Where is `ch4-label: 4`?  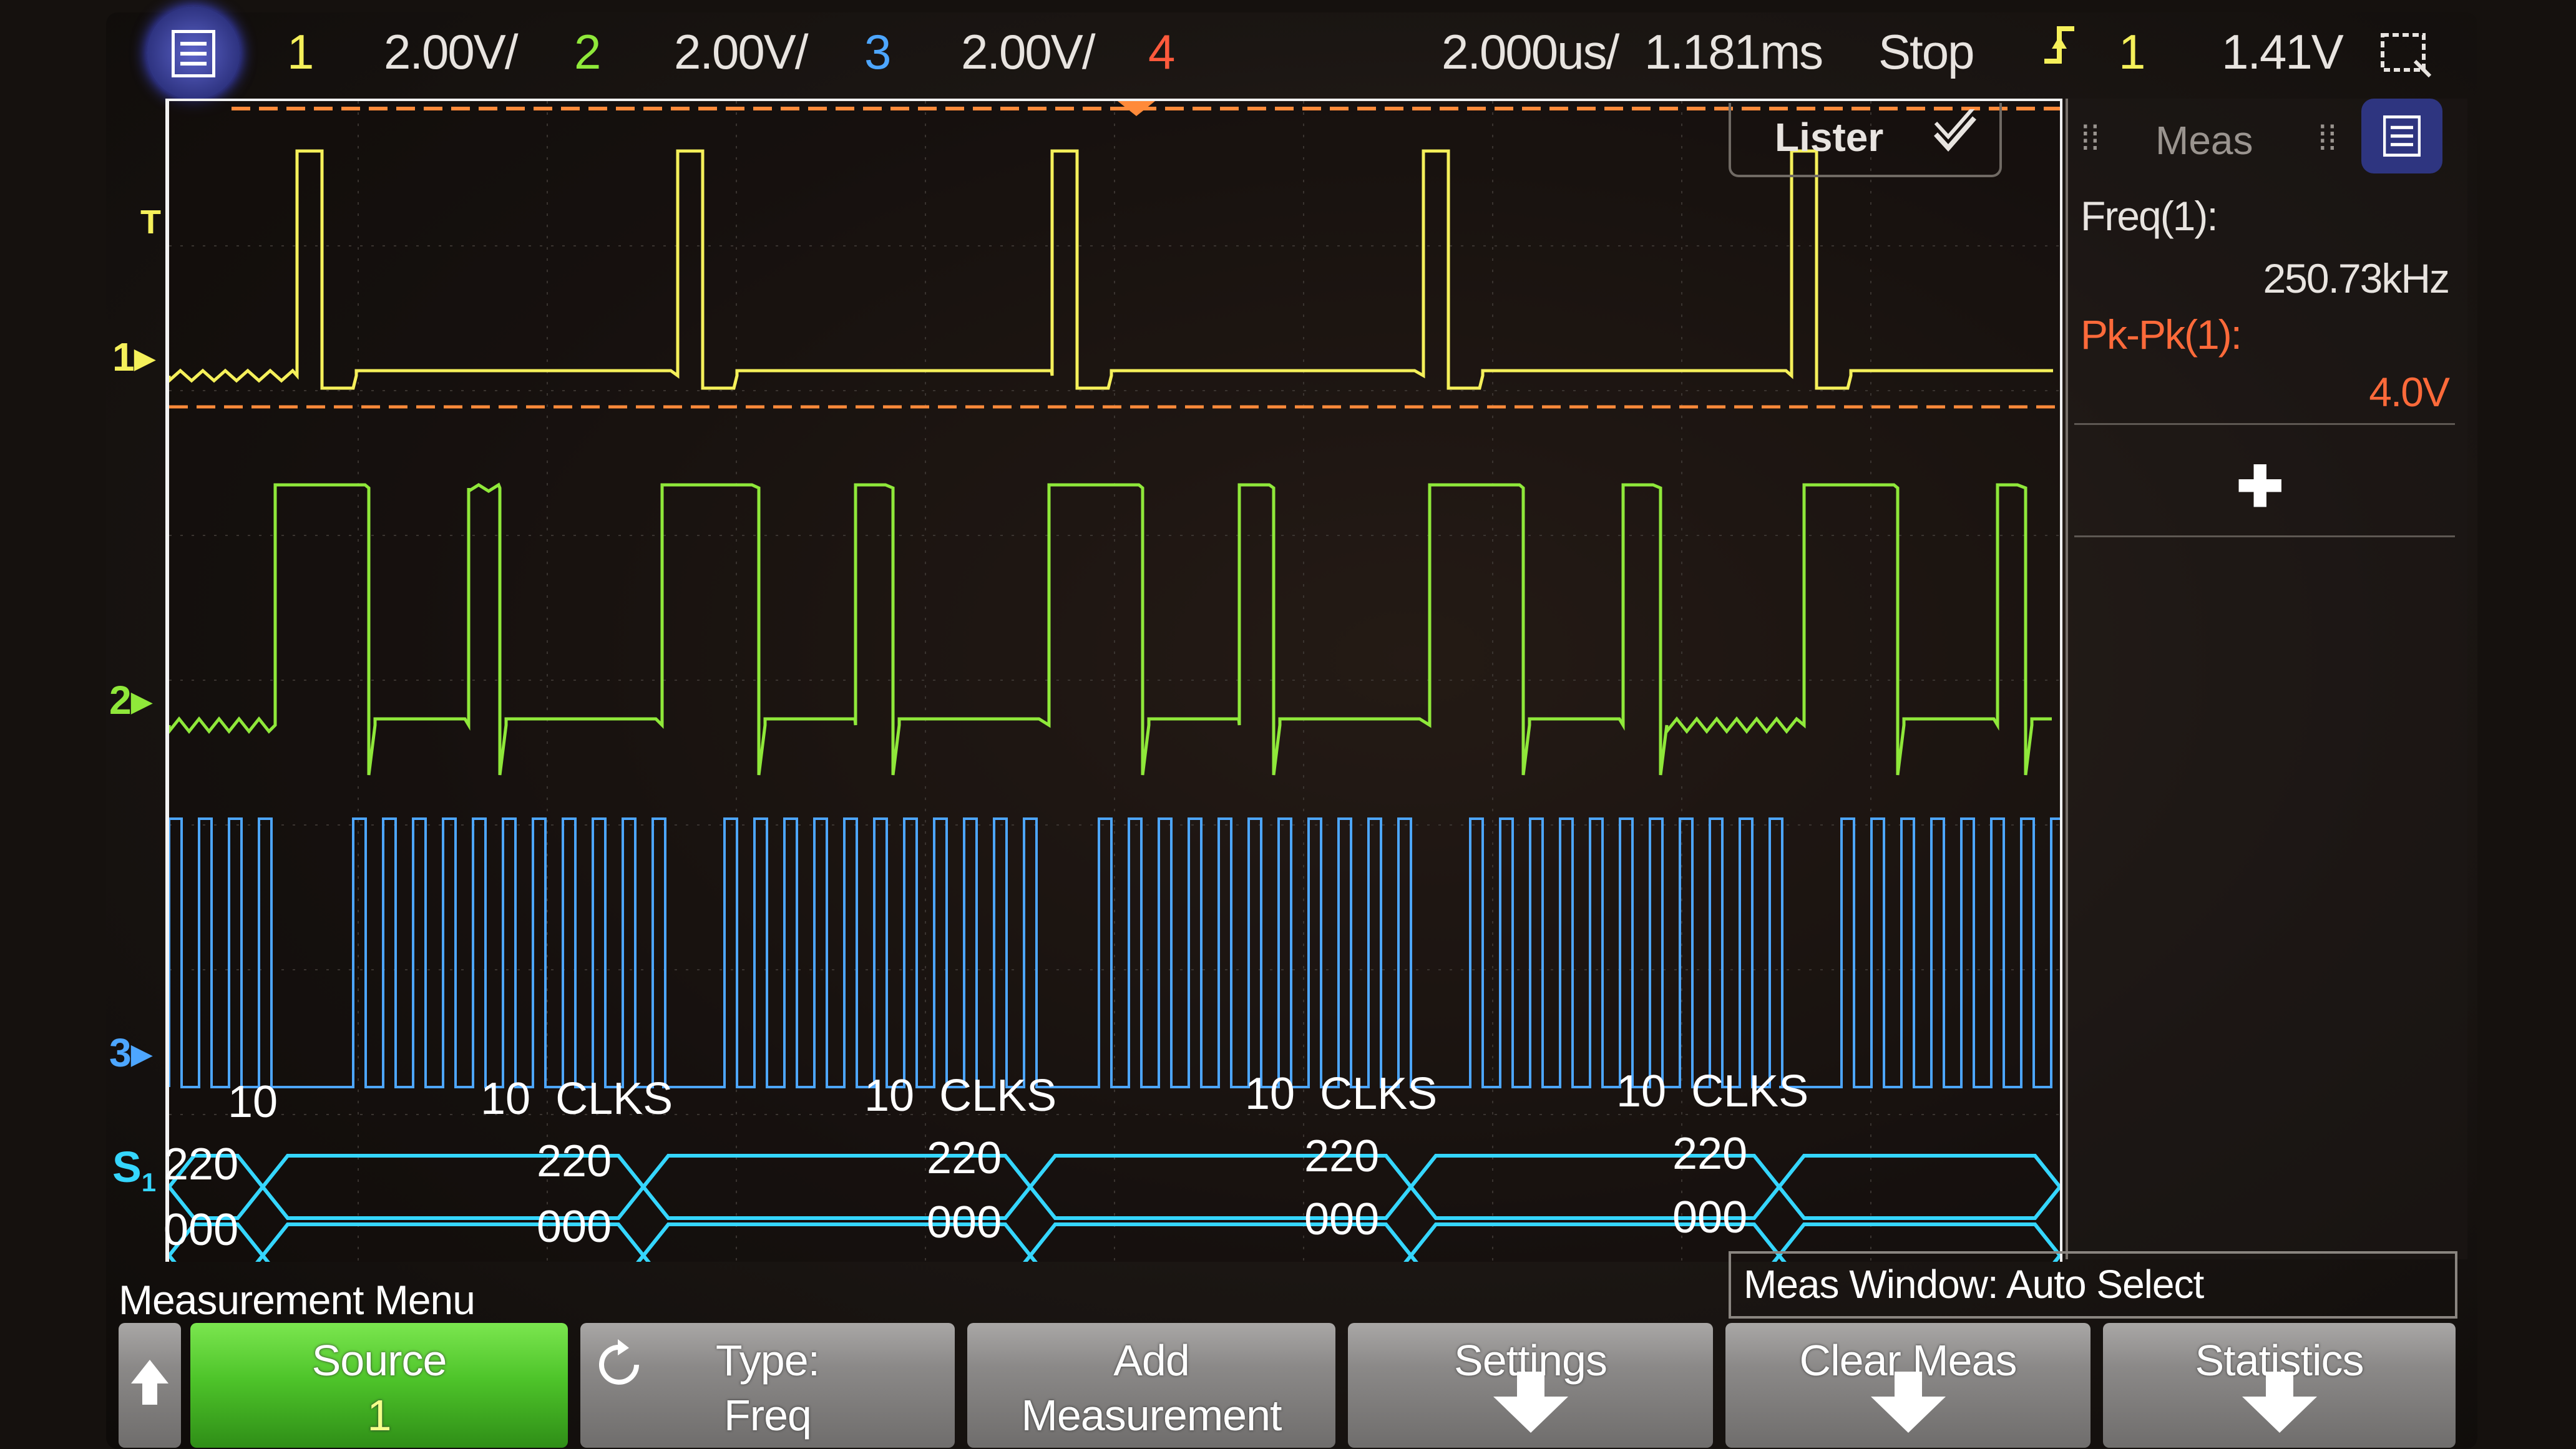 ch4-label: 4 is located at coordinates (1161, 52).